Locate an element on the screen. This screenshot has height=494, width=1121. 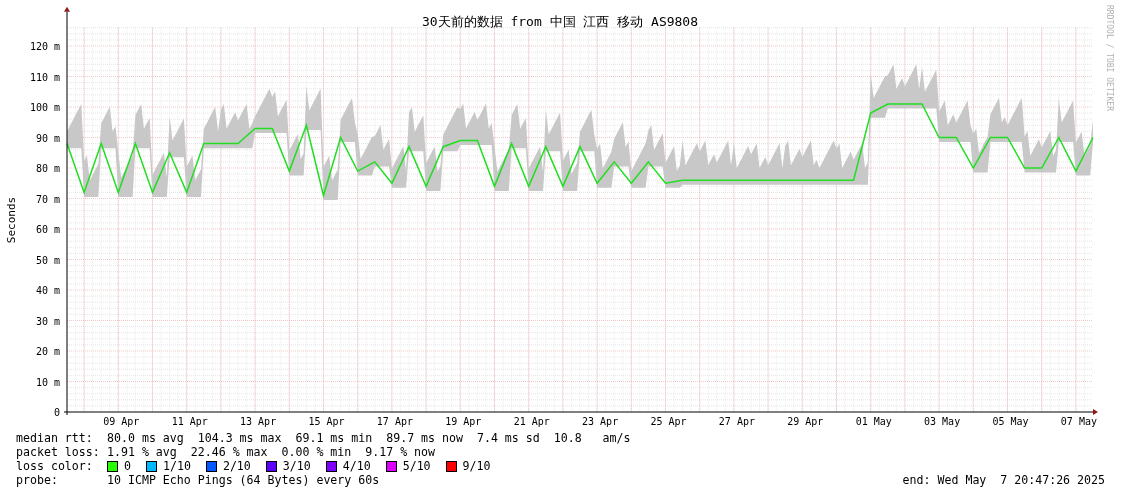
legend-label: loss color: is located at coordinates (55, 466).